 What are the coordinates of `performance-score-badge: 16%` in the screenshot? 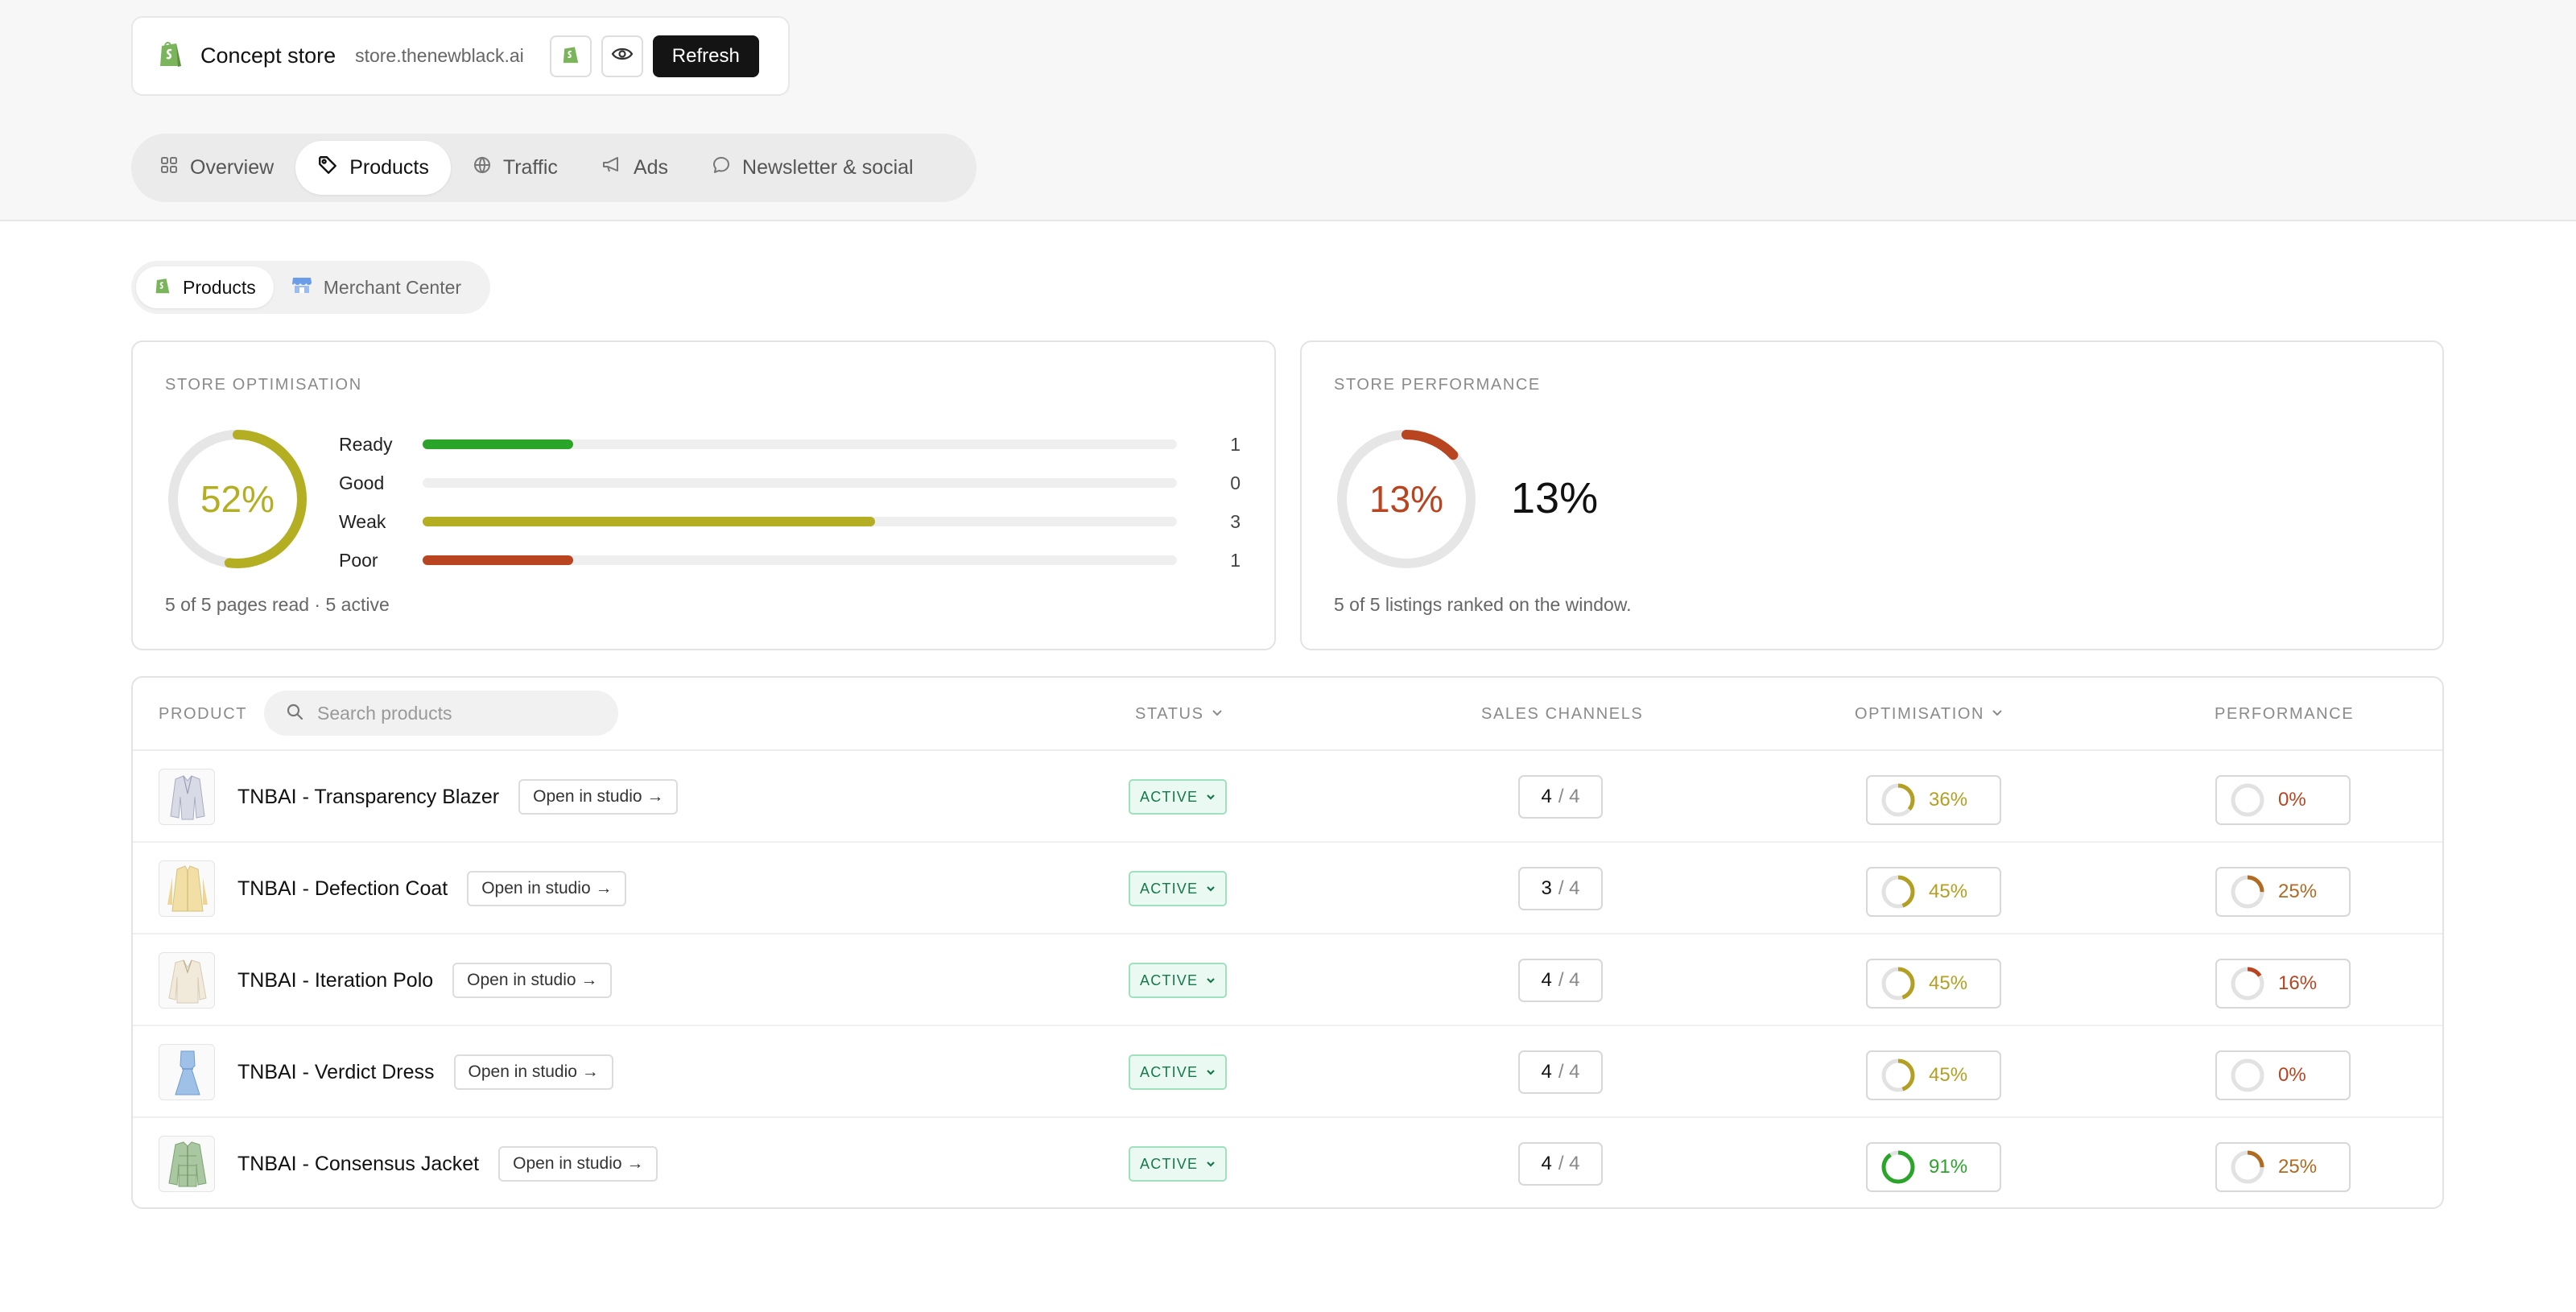 It's located at (2283, 984).